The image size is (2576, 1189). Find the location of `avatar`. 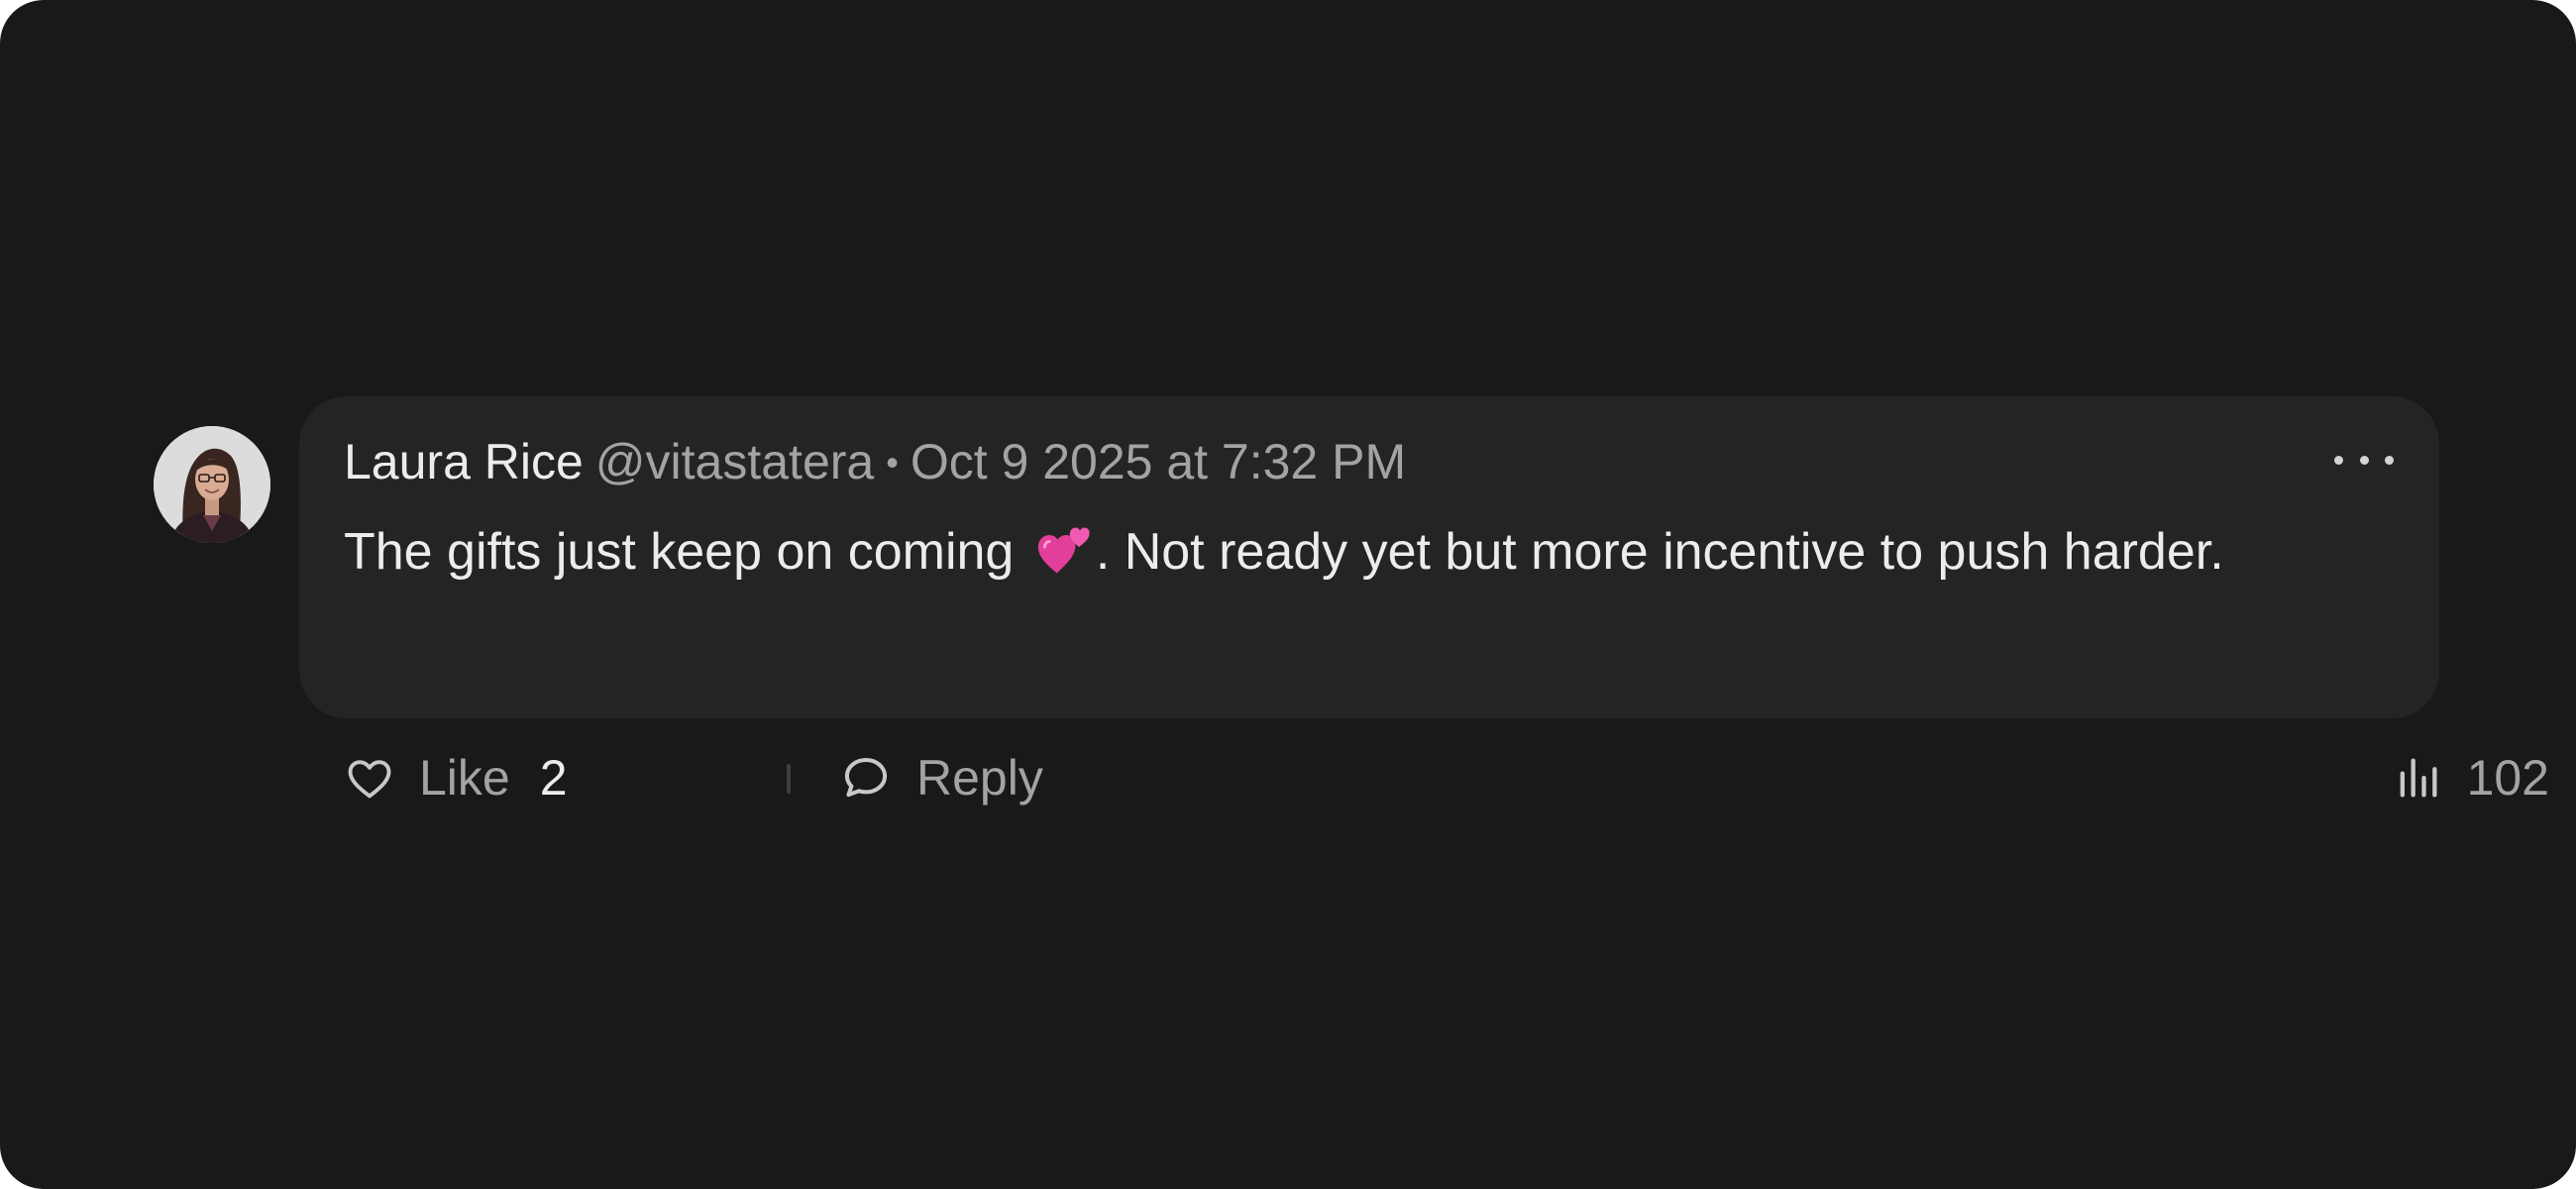

avatar is located at coordinates (212, 484).